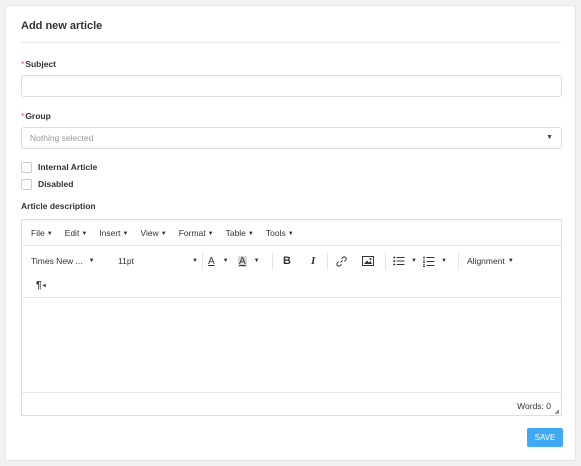 The height and width of the screenshot is (466, 581). Describe the element at coordinates (313, 261) in the screenshot. I see `italic-button: I` at that location.